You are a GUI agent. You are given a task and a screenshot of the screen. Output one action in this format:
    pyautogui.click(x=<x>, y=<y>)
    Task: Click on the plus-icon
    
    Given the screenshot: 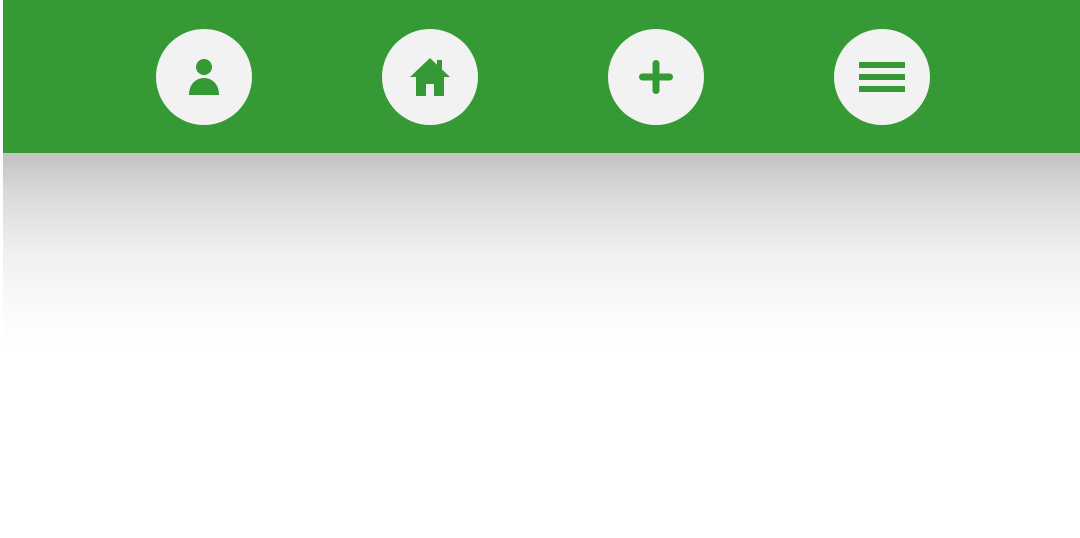 What is the action you would take?
    pyautogui.click(x=656, y=77)
    